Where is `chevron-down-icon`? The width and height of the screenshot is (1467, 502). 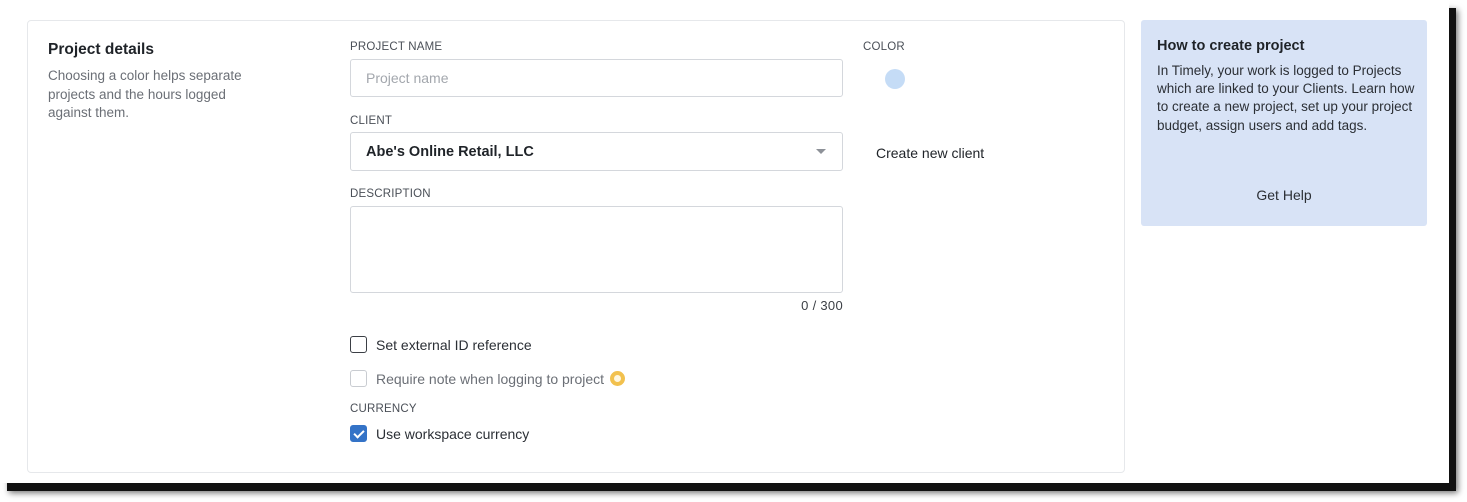
chevron-down-icon is located at coordinates (821, 151).